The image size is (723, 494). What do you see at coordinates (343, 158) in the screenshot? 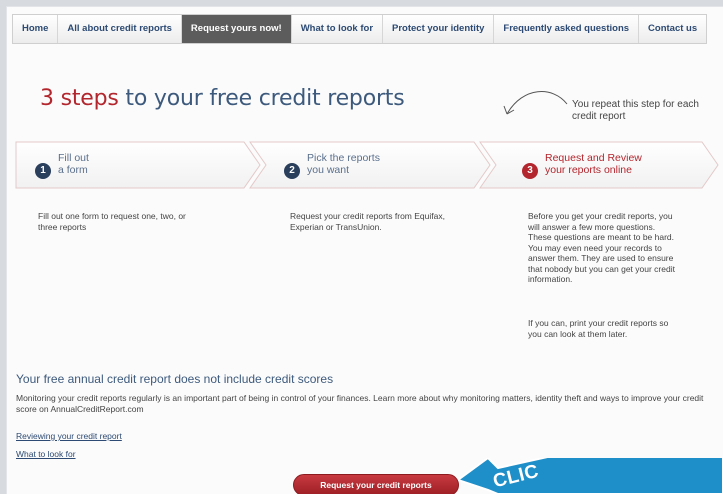
I see `step-2-label-line1: Pick the reports` at bounding box center [343, 158].